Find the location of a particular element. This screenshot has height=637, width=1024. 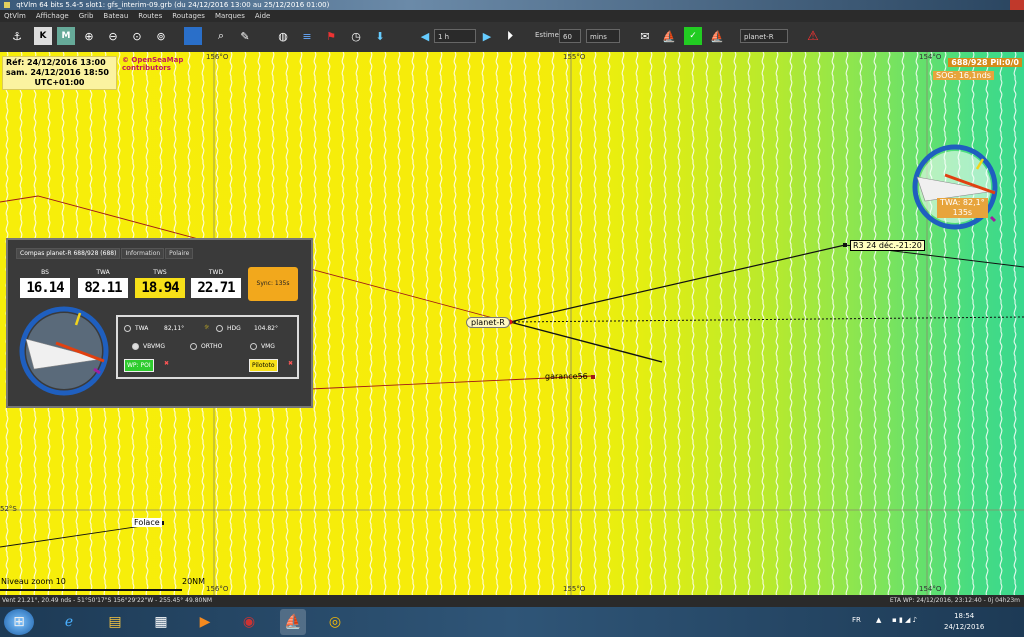

vbvmg-radio is located at coordinates (135, 346).